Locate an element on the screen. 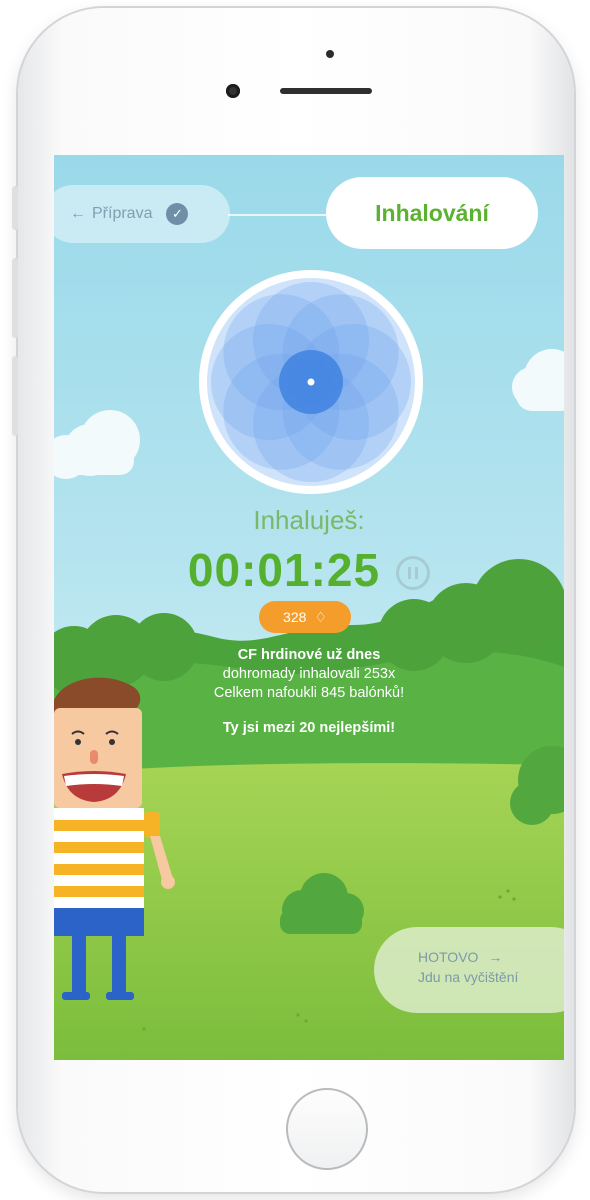  timer-row: 00:01:25 is located at coordinates (309, 570).